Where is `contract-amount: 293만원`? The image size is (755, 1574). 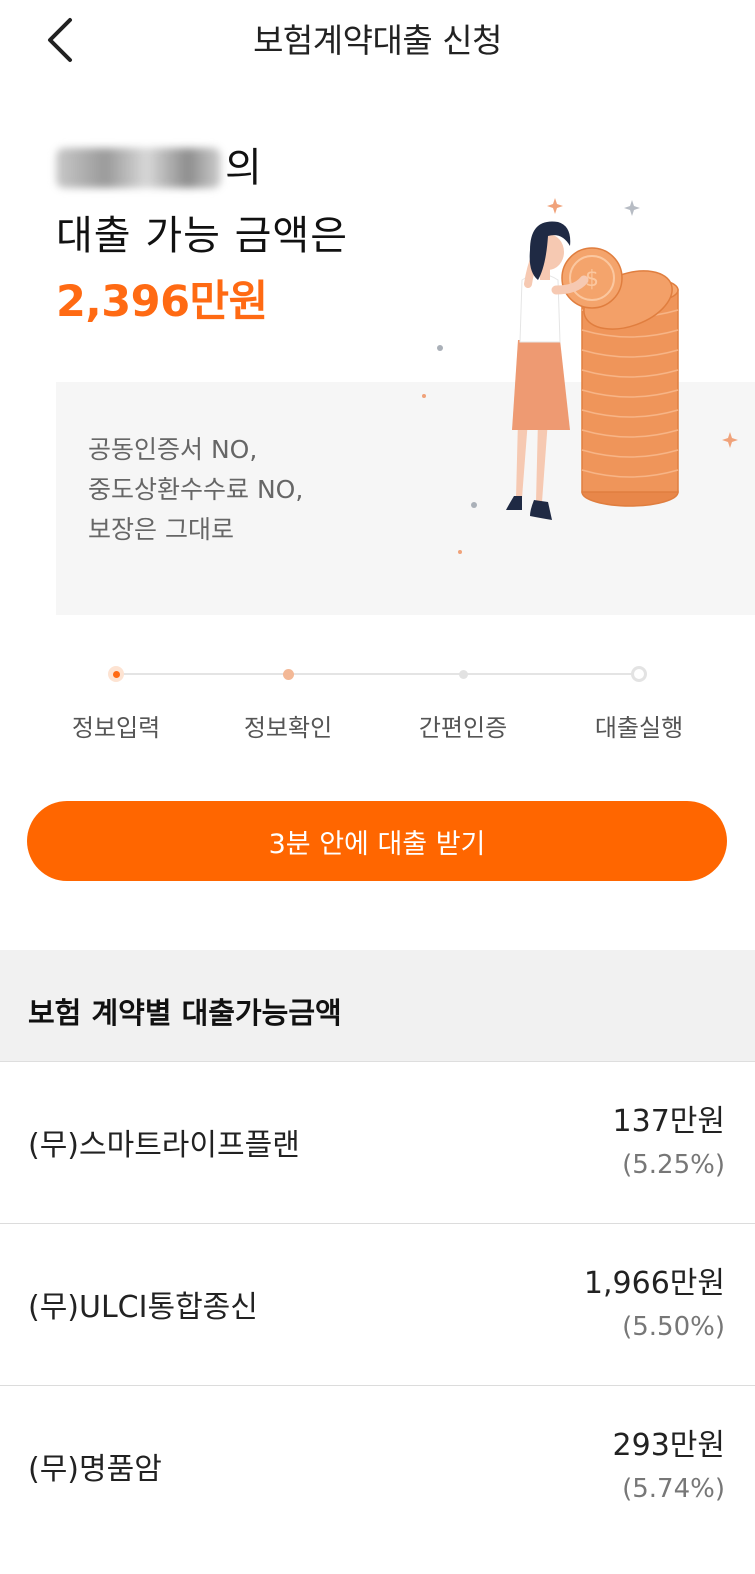 contract-amount: 293만원 is located at coordinates (668, 1445).